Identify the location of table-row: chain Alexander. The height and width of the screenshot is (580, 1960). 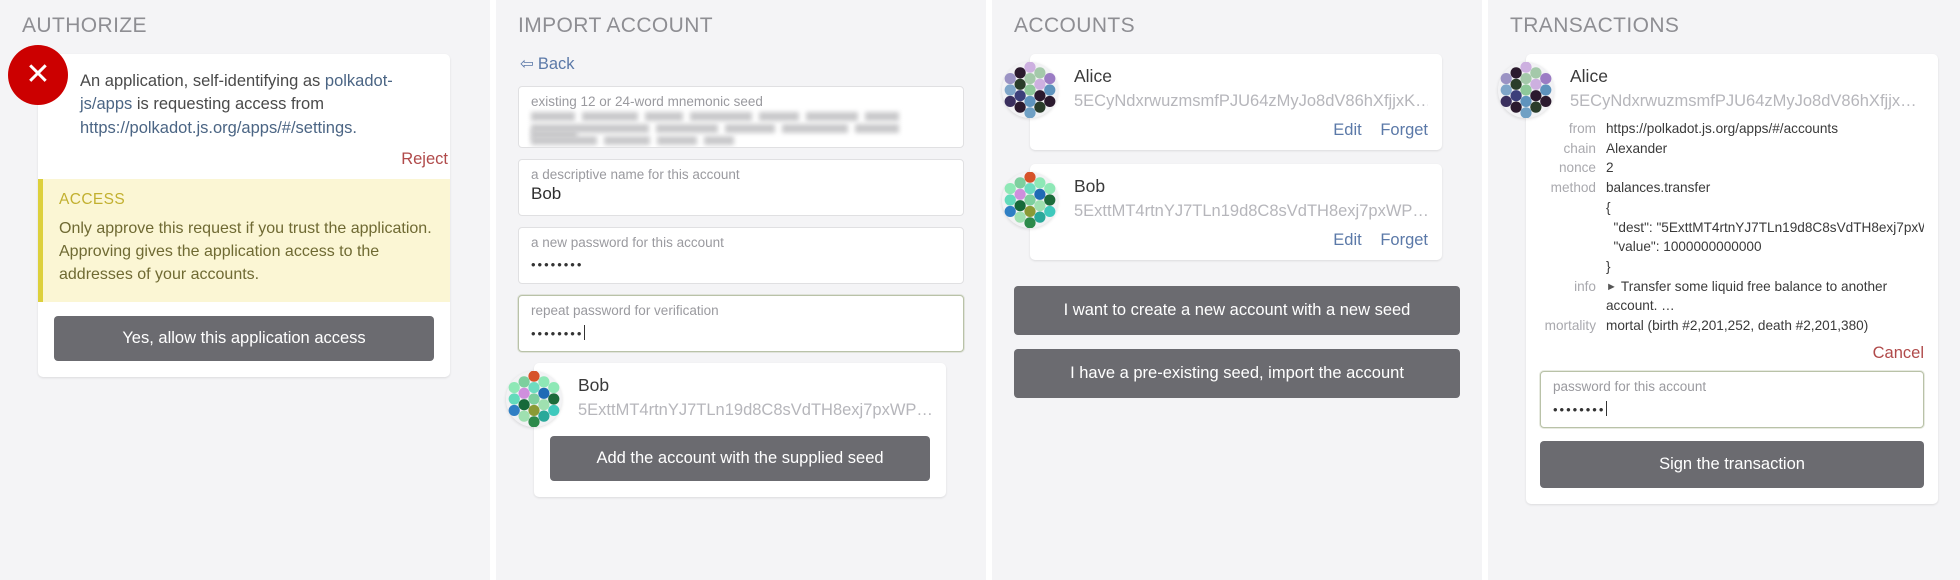
(1731, 149).